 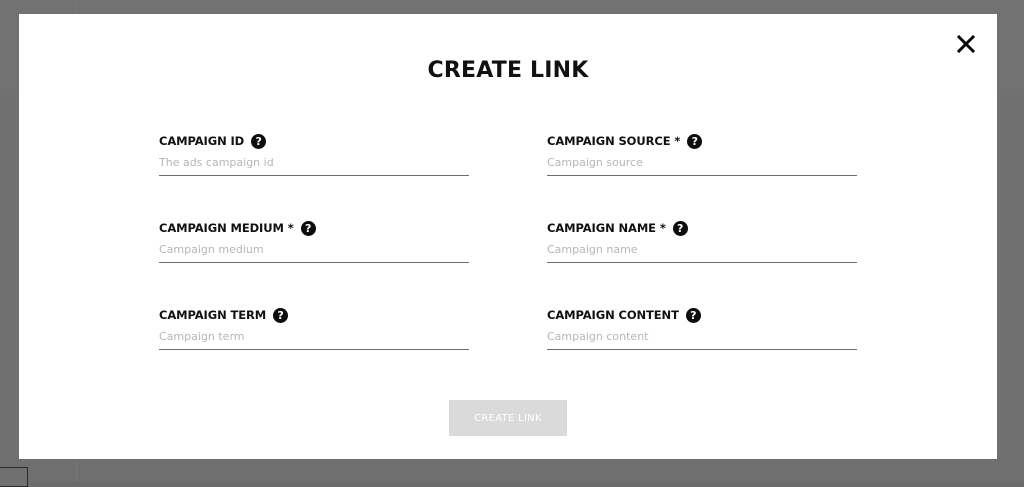 What do you see at coordinates (314, 339) in the screenshot?
I see `campaign-term-input` at bounding box center [314, 339].